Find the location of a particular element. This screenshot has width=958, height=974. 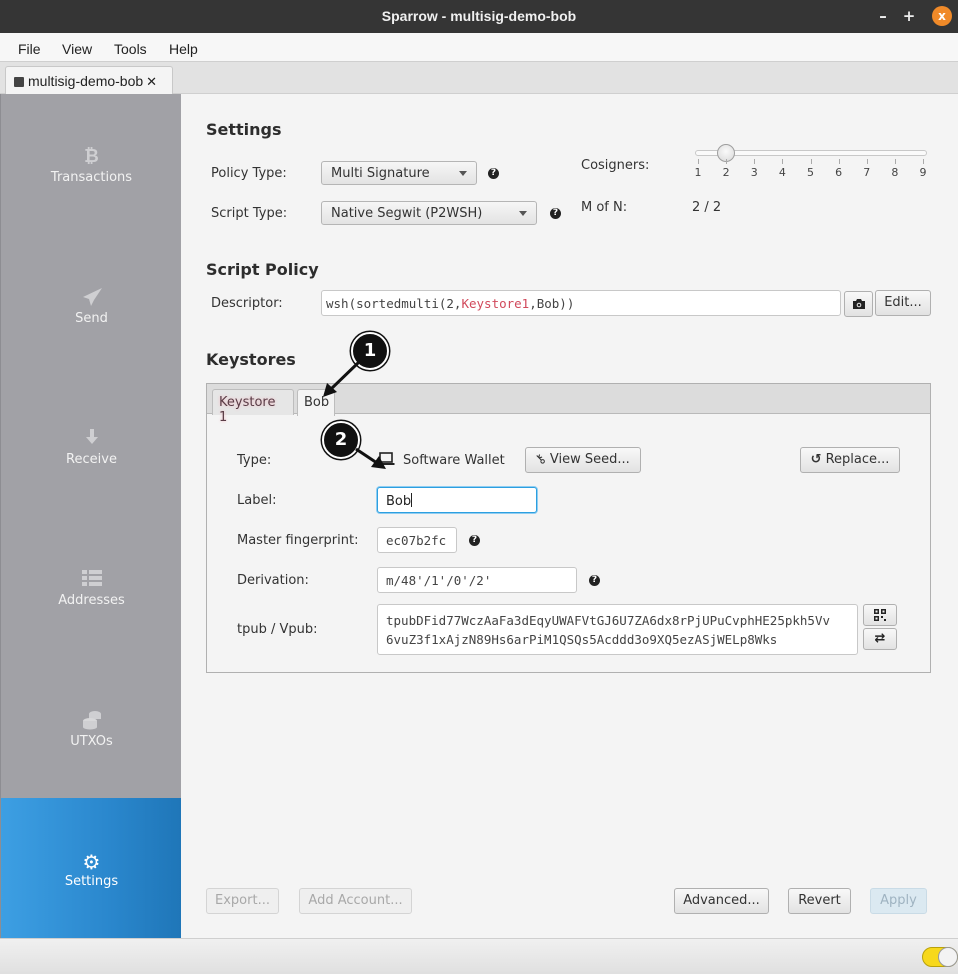

sidebar-item-label: Addresses is located at coordinates (91, 600).